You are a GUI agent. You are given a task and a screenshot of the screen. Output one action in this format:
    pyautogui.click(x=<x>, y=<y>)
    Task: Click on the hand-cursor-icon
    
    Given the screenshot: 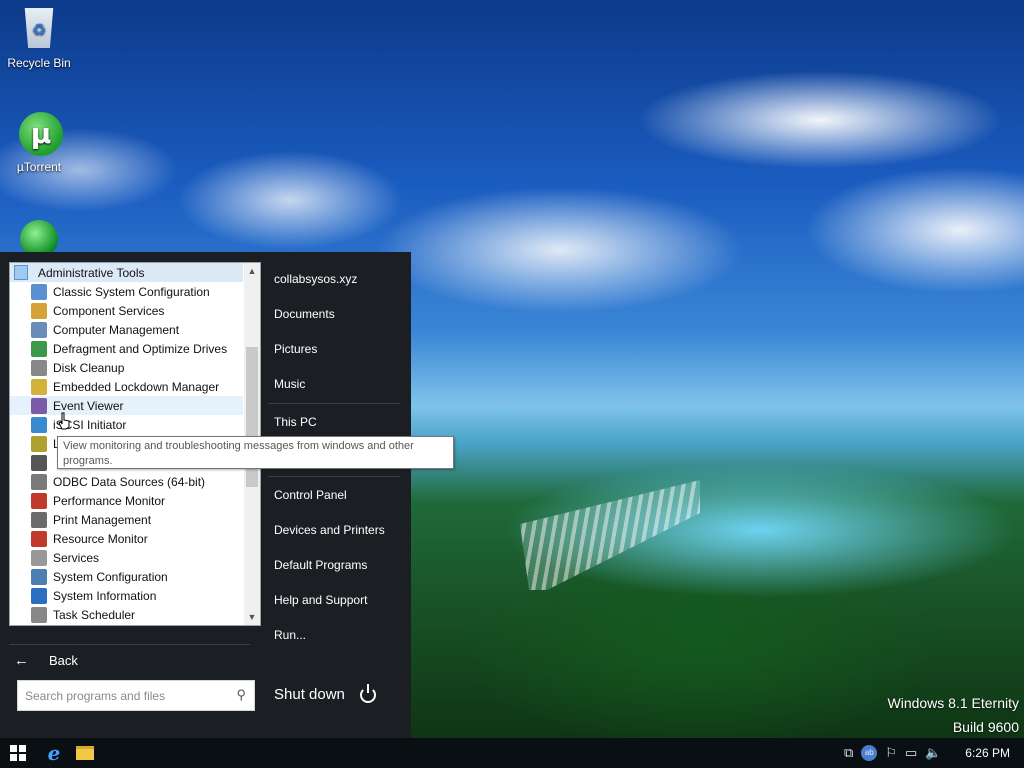 What is the action you would take?
    pyautogui.click(x=64, y=421)
    